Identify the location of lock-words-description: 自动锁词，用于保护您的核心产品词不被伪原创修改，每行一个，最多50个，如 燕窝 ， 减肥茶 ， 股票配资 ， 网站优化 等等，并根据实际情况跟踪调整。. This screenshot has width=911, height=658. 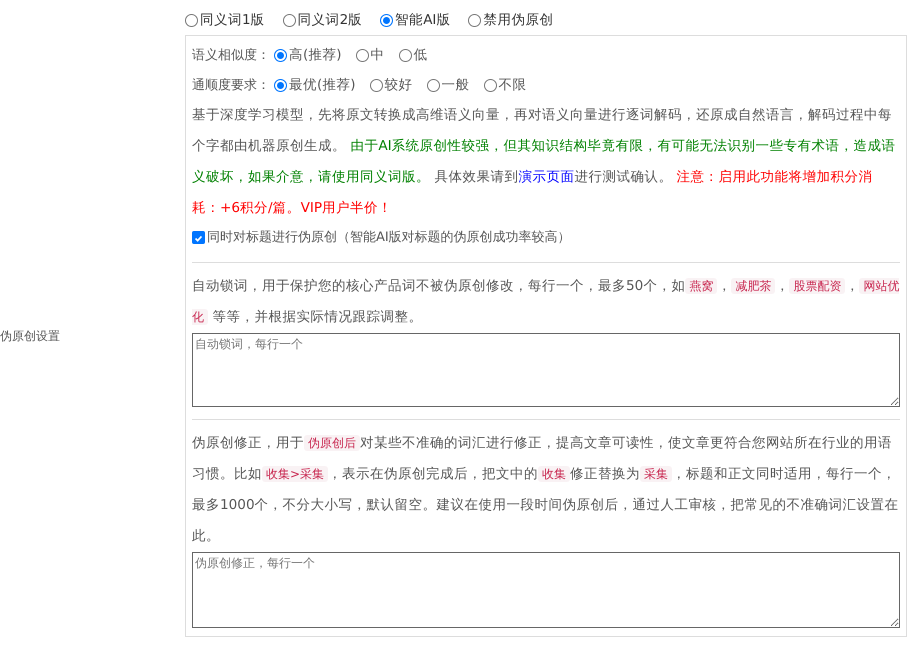
(546, 302).